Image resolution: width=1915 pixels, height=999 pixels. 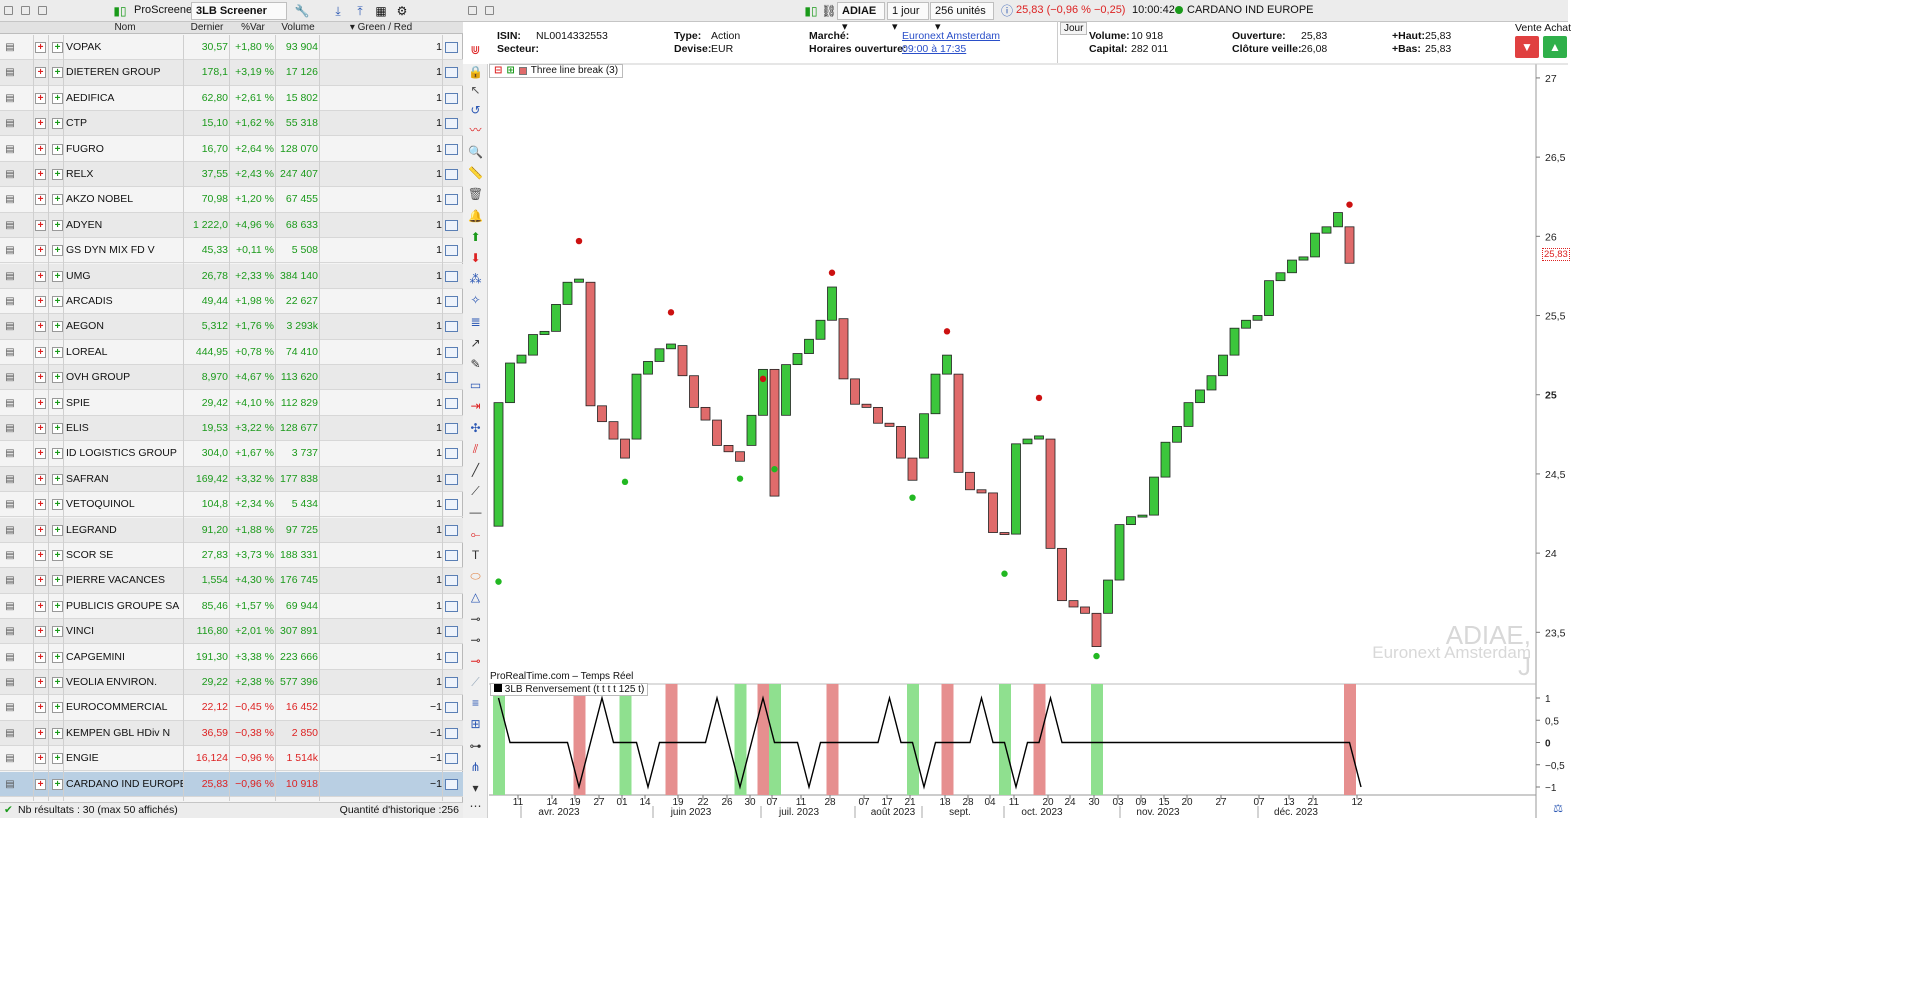 I want to click on table-row: ▤ + + LEGRAND 91,20 +1,88 % 97 725 1, so click(x=231, y=530).